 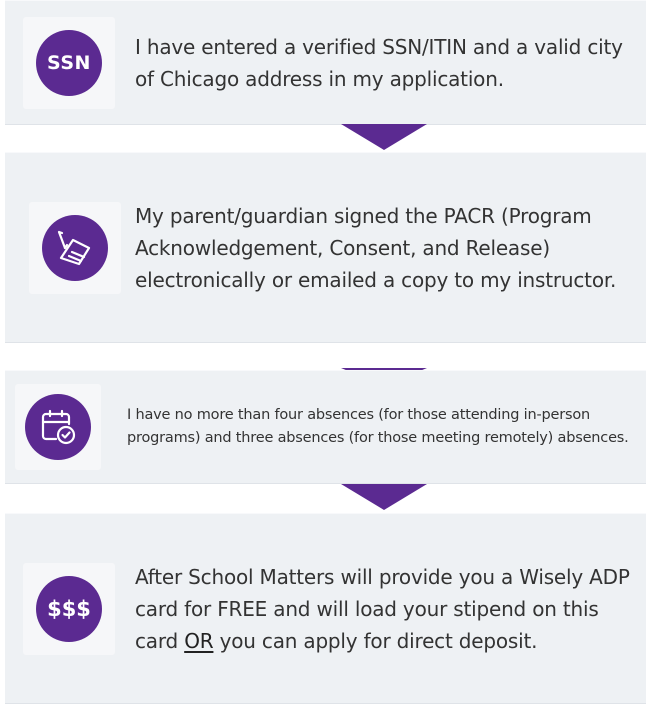 I want to click on absences-icon-box, so click(x=58, y=427).